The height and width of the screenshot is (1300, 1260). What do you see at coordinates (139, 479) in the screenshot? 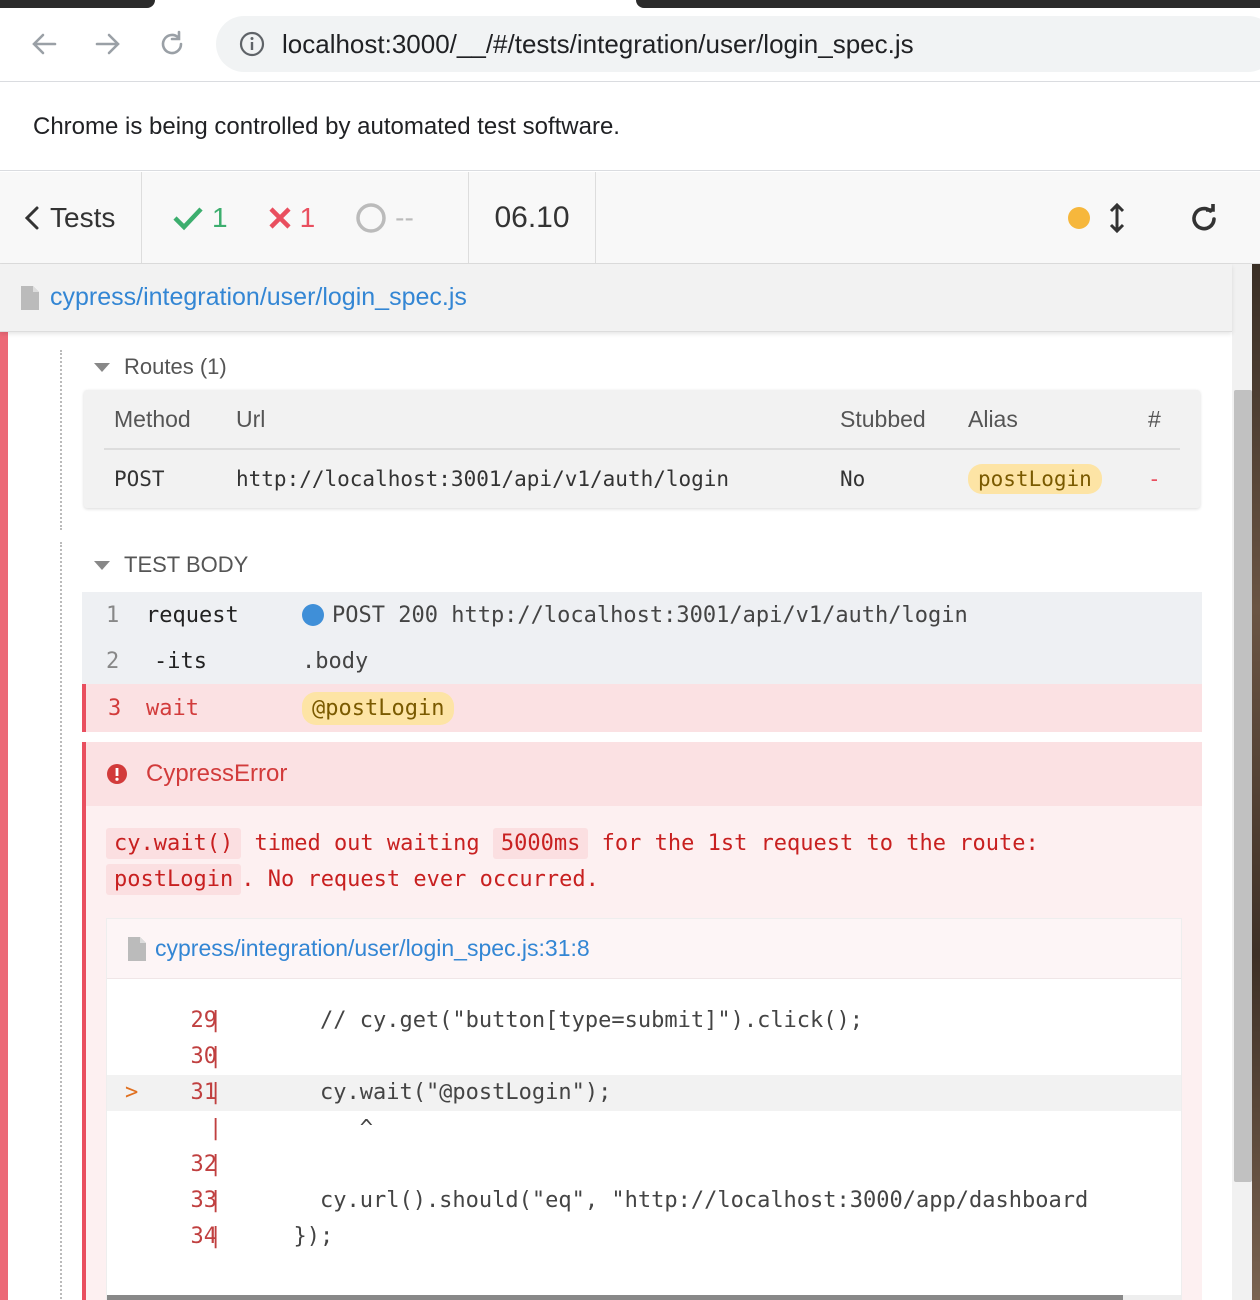
I see `route-method: POST` at bounding box center [139, 479].